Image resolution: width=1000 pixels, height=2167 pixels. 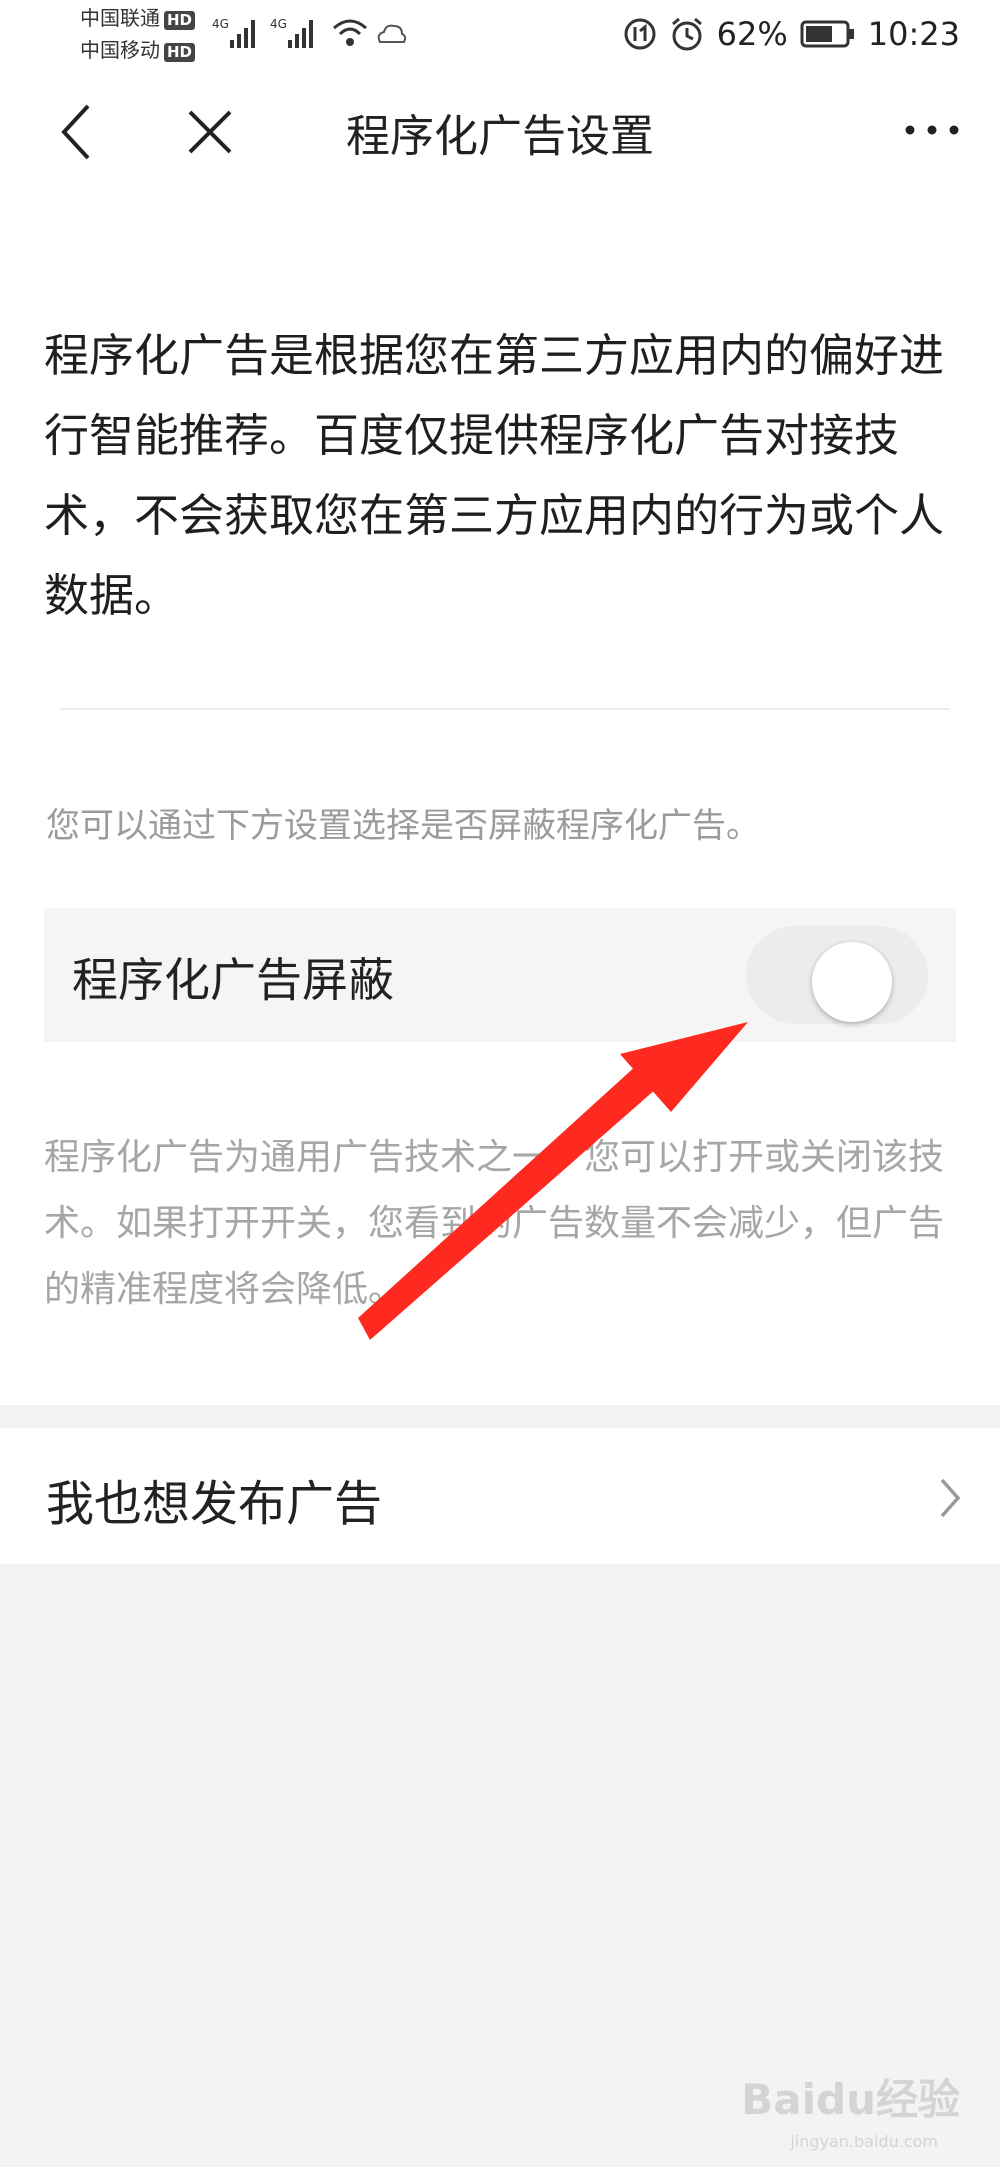 I want to click on baidu-watermark-url: jingyan.baidu.com, so click(x=864, y=2141).